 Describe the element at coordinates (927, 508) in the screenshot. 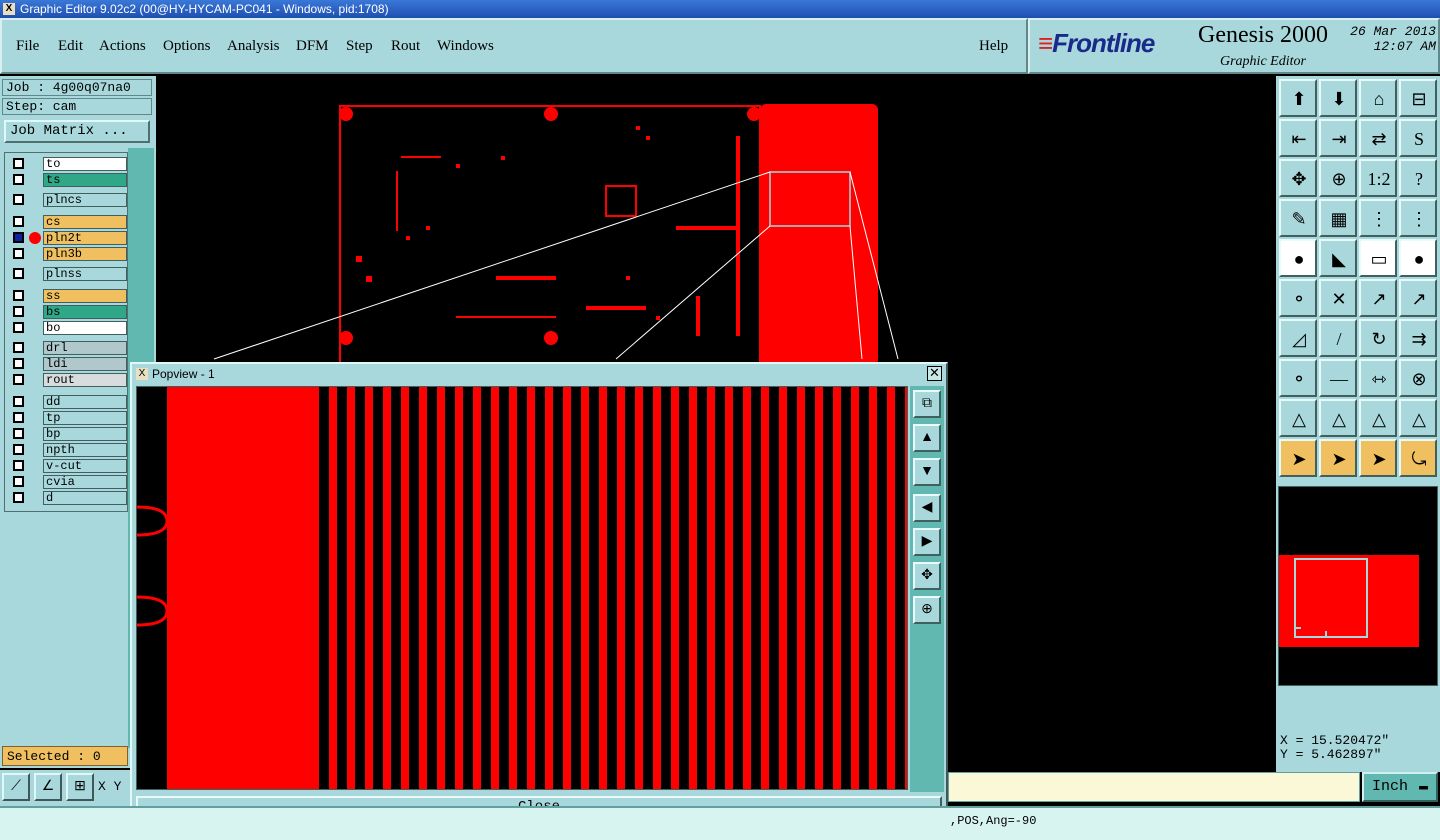

I see `popview-pan-left-icon: ◀` at that location.